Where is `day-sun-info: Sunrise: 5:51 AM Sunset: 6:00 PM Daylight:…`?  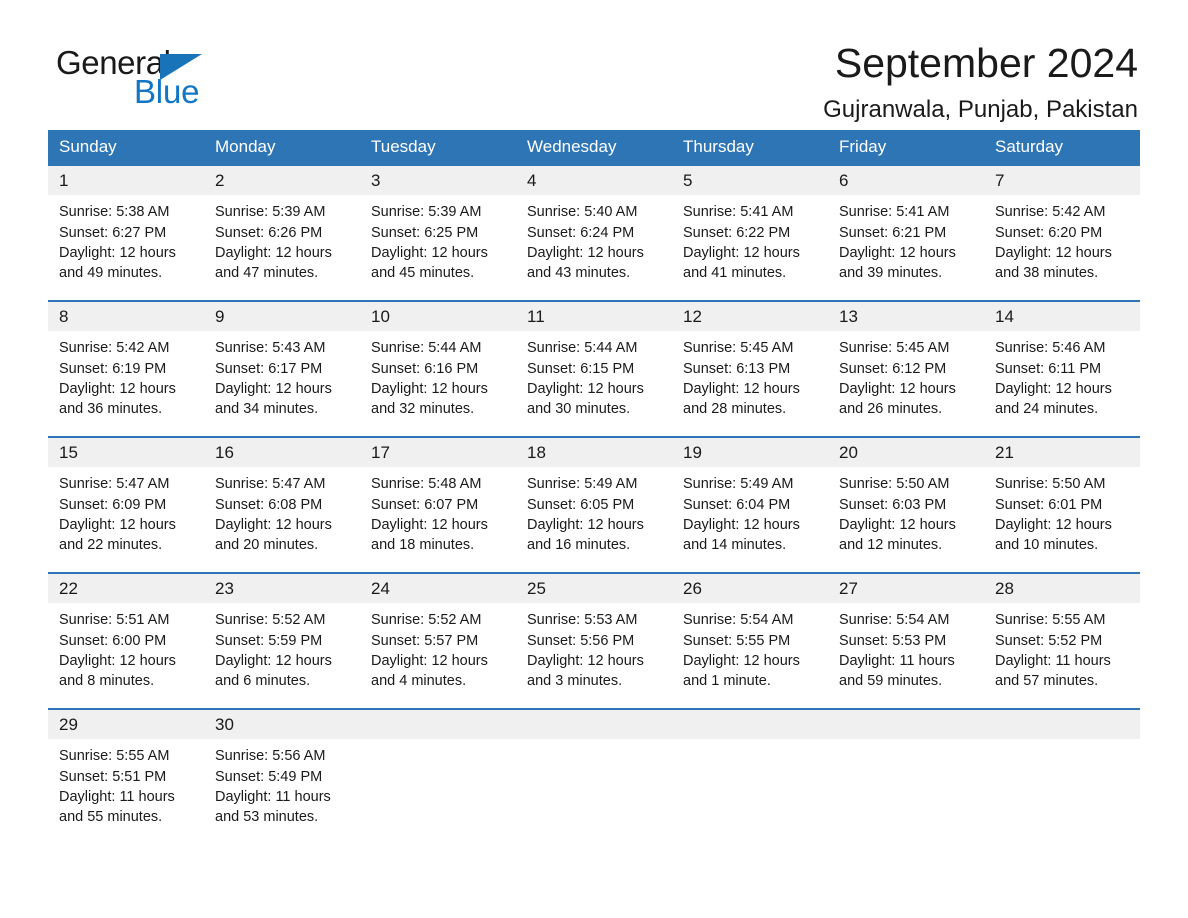
day-sun-info: Sunrise: 5:51 AM Sunset: 6:00 PM Daylight:… is located at coordinates (126, 647).